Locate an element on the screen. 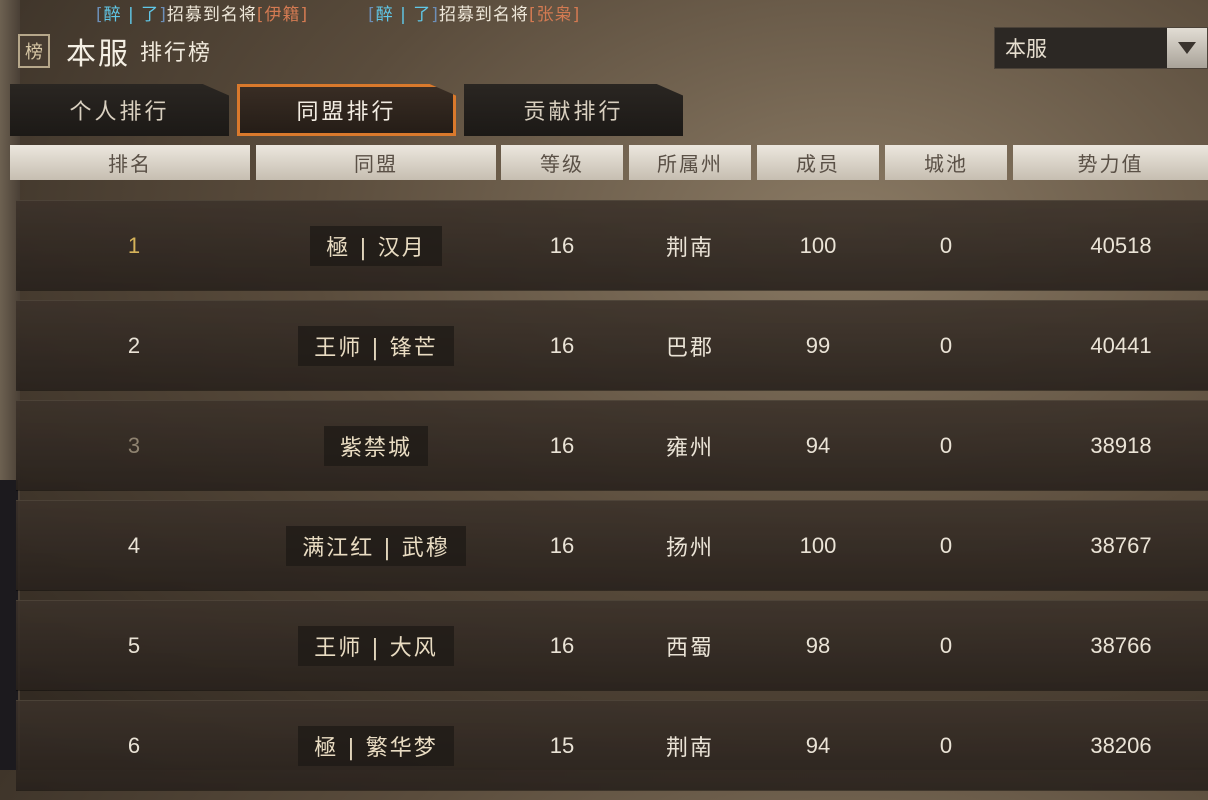 The image size is (1208, 800). alliance-name: 王师 | 大风 is located at coordinates (376, 645).